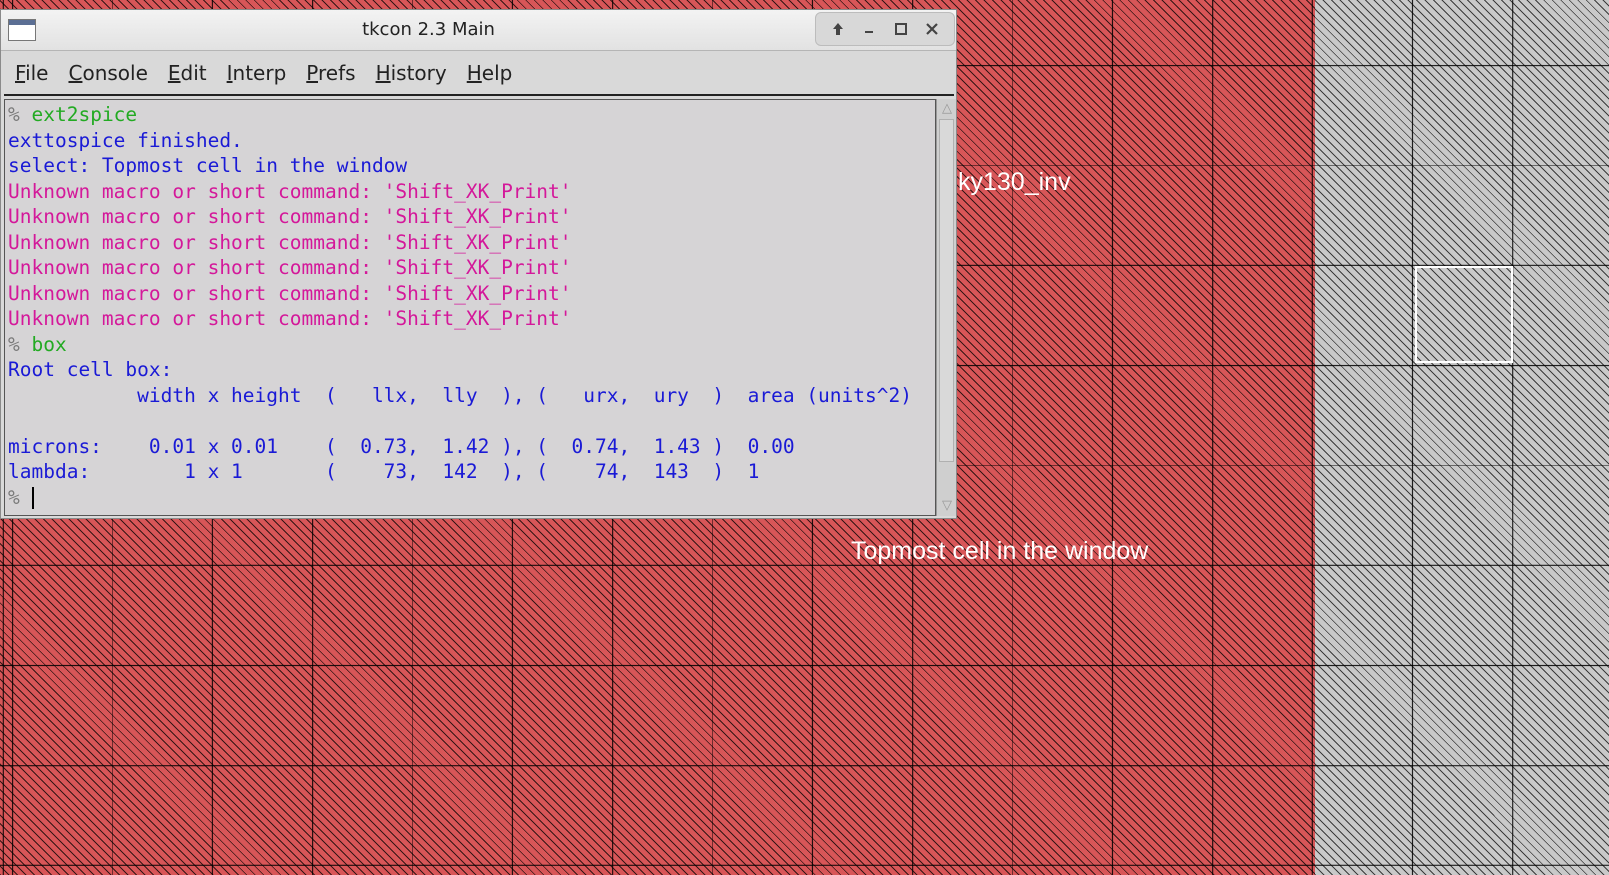 The width and height of the screenshot is (1609, 875). Describe the element at coordinates (125, 140) in the screenshot. I see `console-line: exttospice finished.` at that location.